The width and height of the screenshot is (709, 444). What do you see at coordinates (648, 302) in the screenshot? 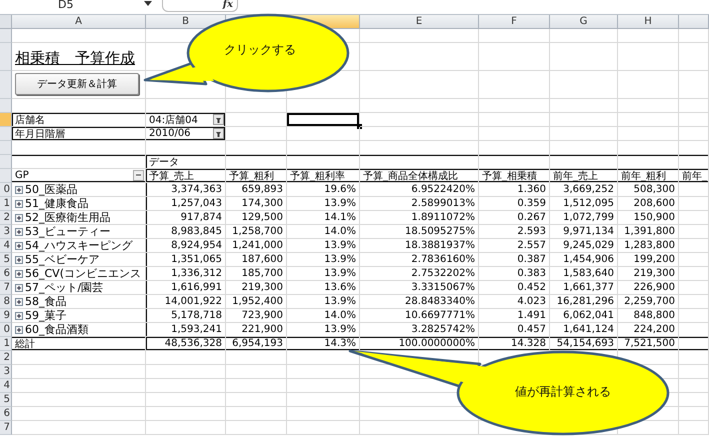
I see `sheet-cell: 2,259,700` at bounding box center [648, 302].